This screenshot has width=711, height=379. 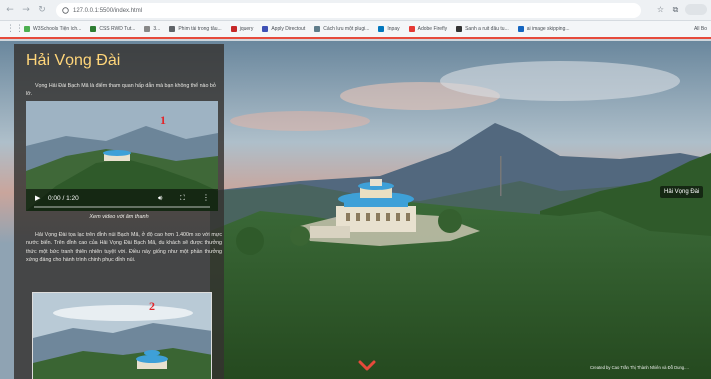 I want to click on bookmark-item: Inpay, so click(x=389, y=29).